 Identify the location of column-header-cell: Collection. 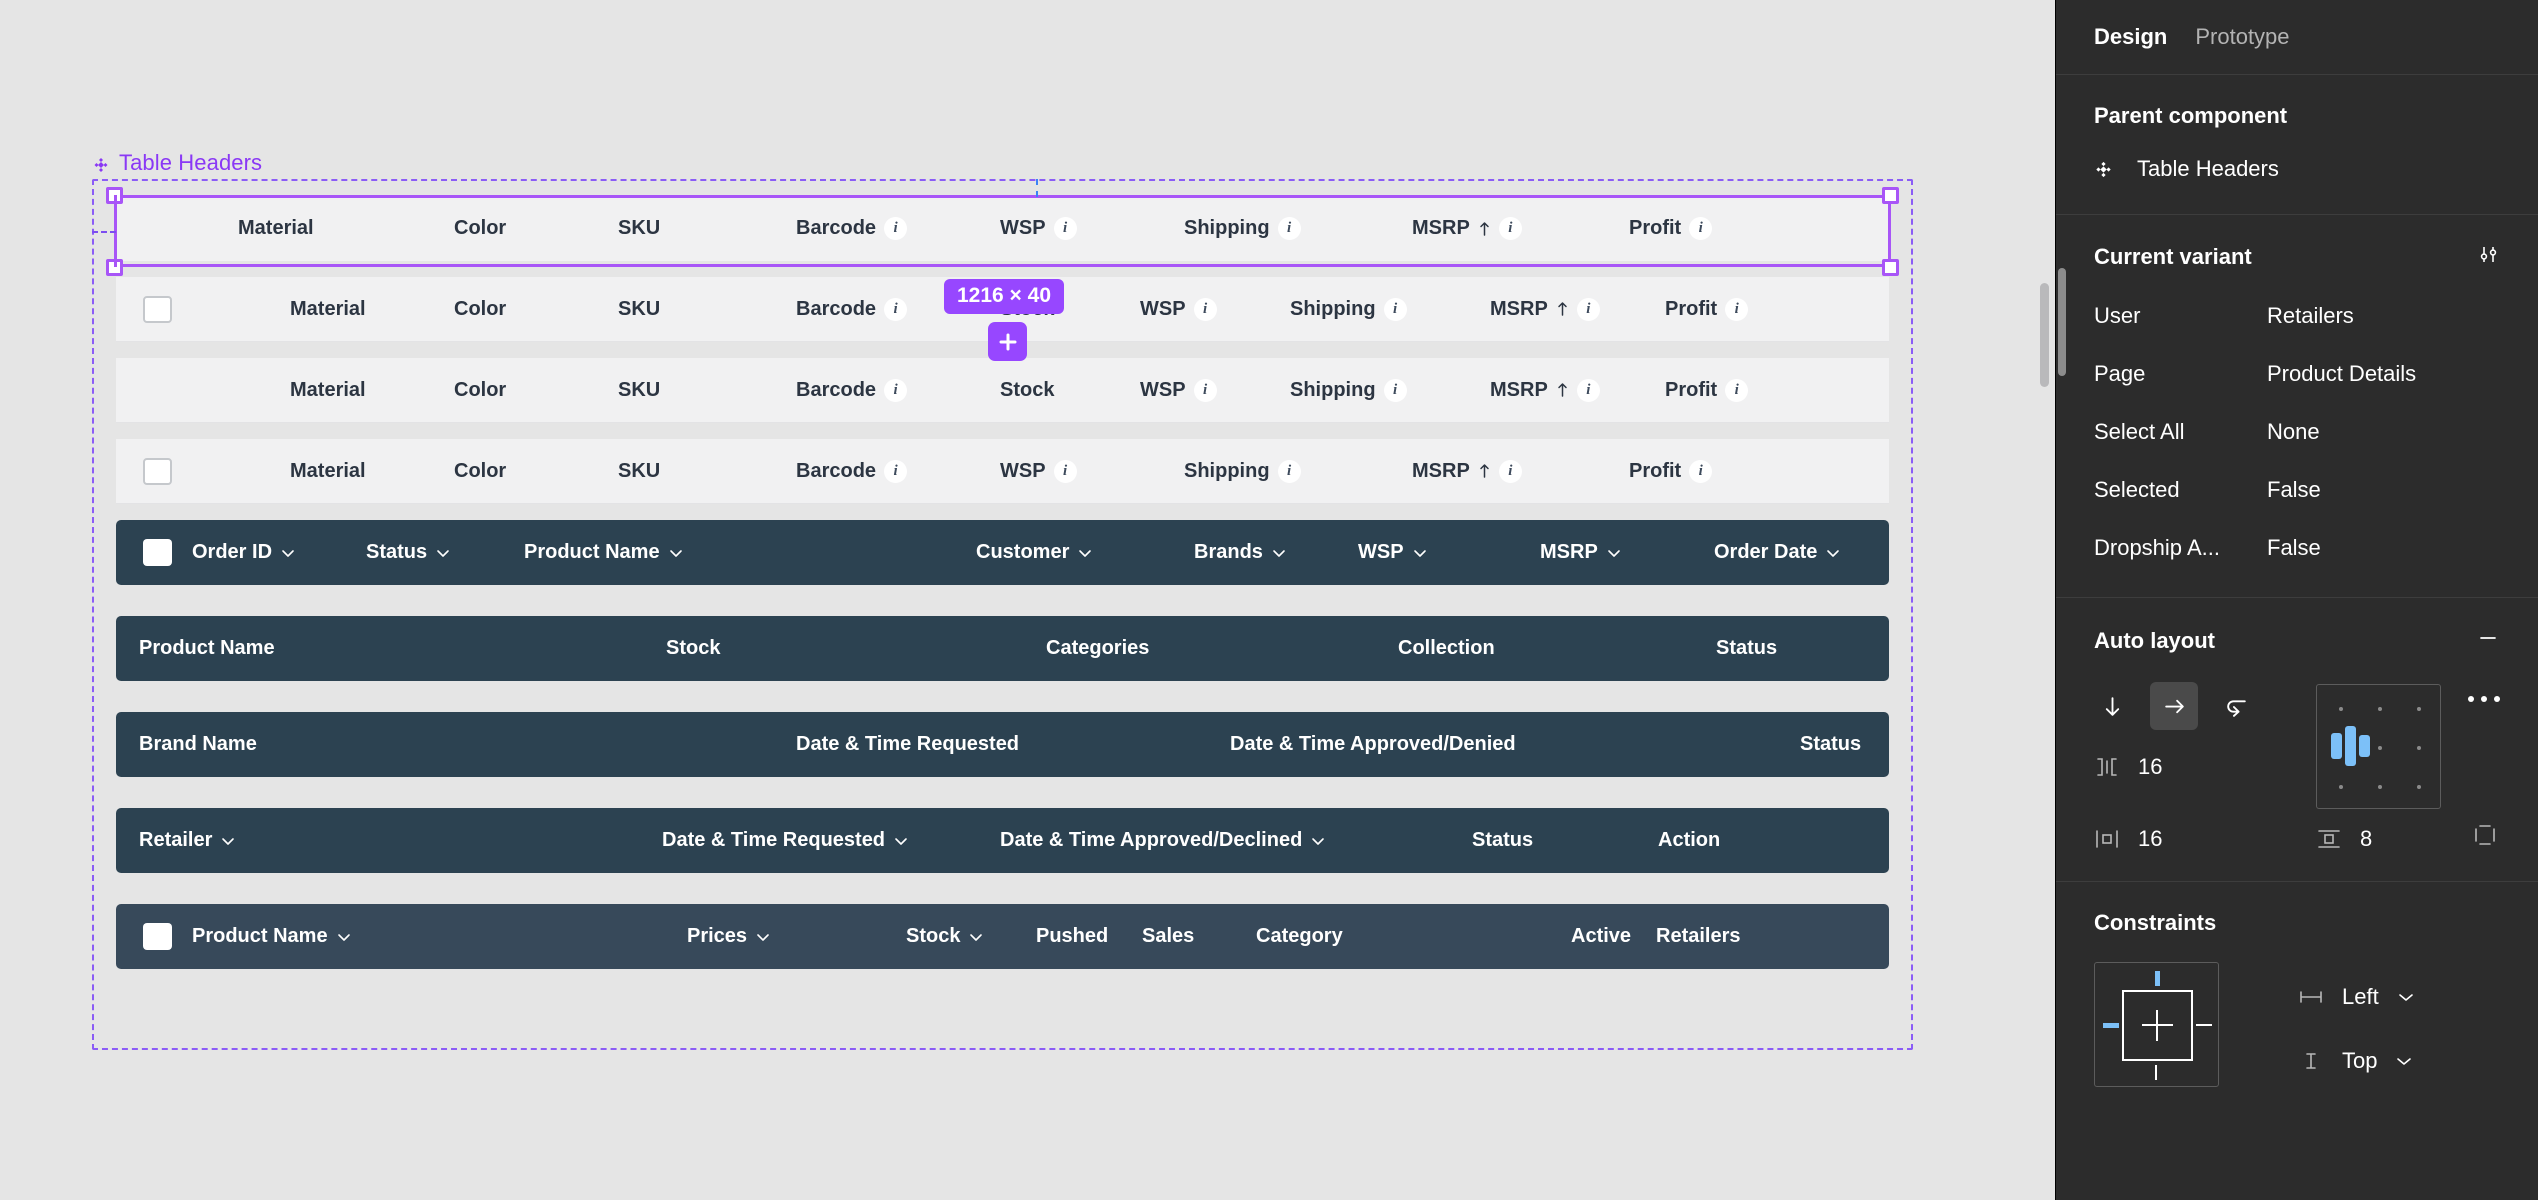
(1446, 648).